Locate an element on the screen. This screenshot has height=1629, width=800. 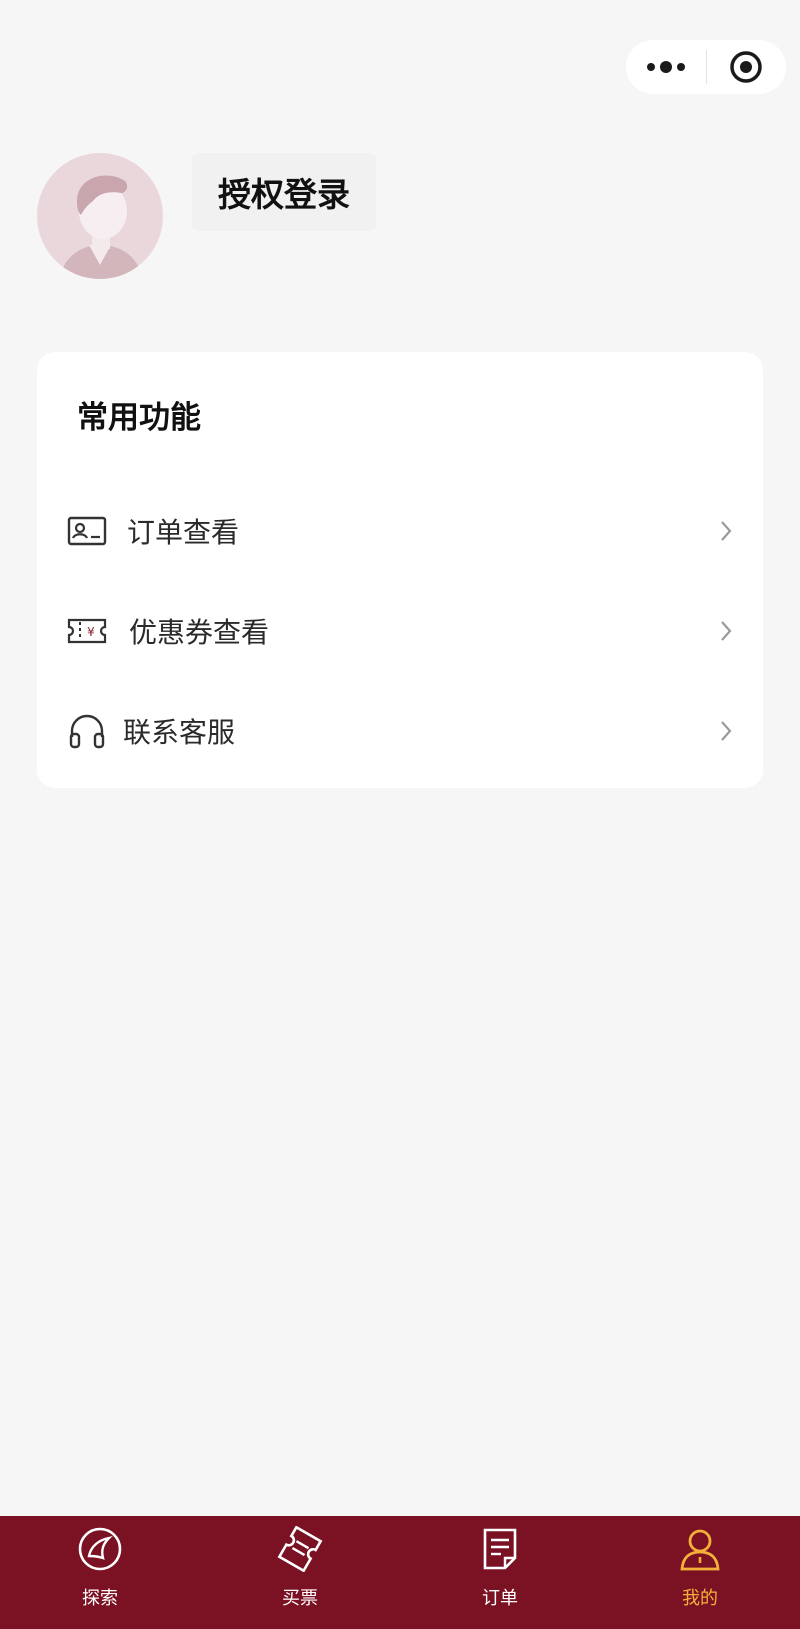
tab-mine: 我的 is located at coordinates (700, 1572).